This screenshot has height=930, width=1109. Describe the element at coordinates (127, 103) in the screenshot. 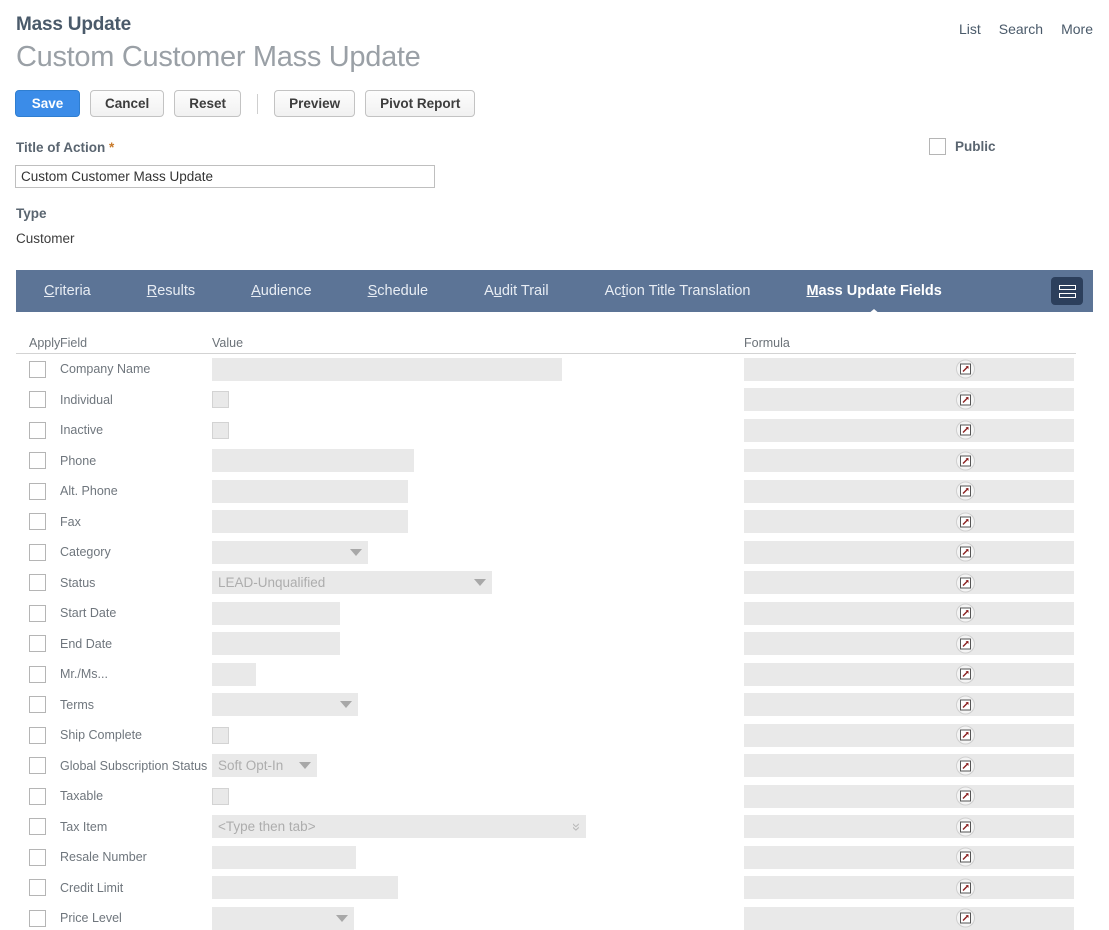

I see `cancel-button: Cancel` at that location.